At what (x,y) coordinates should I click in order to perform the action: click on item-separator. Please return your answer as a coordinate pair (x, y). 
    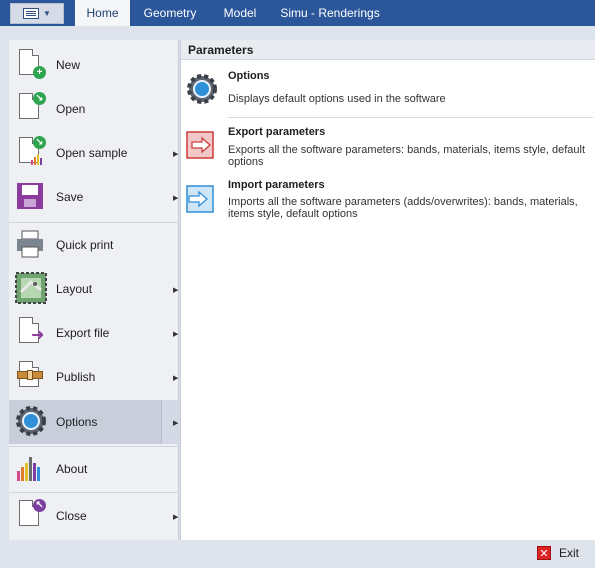
    Looking at the image, I should click on (410, 117).